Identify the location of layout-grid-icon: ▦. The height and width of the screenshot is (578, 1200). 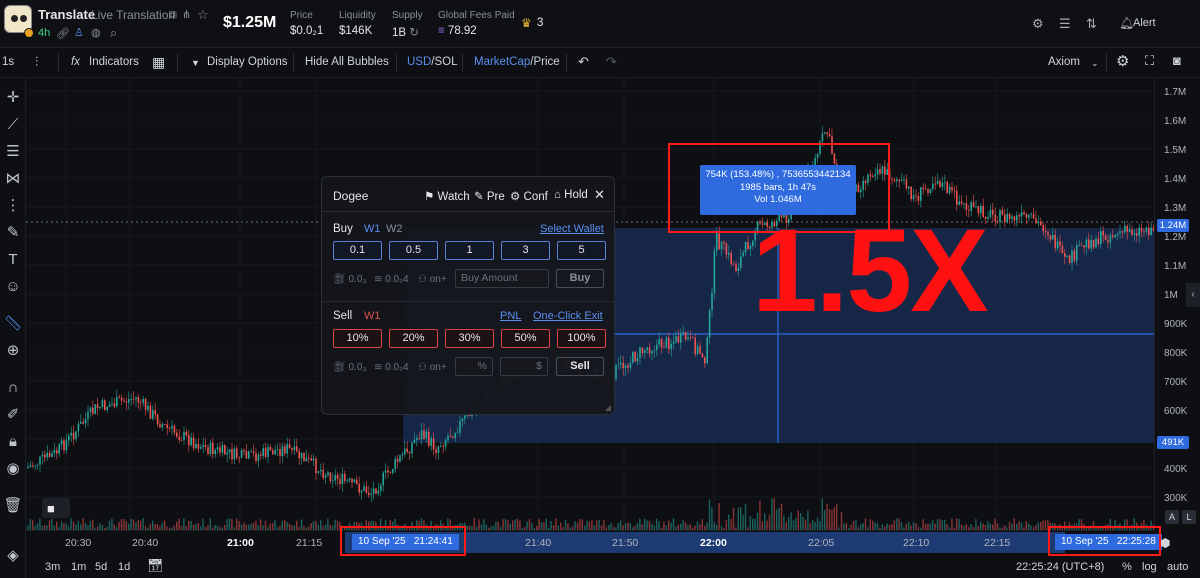
(158, 62).